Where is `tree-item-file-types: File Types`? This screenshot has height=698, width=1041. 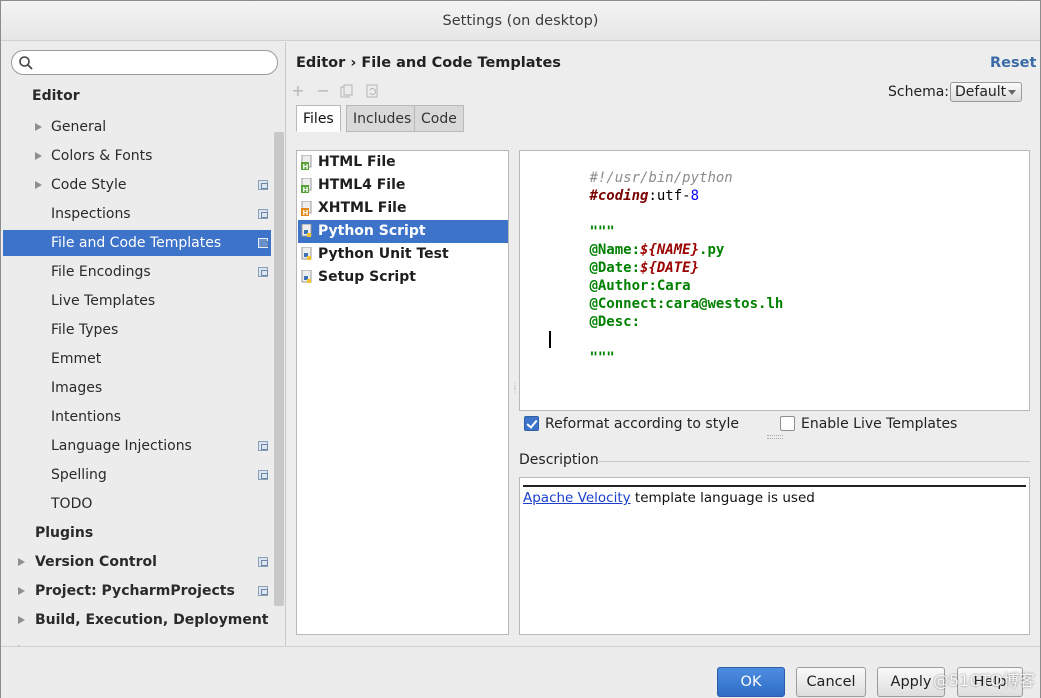
tree-item-file-types: File Types is located at coordinates (137, 330).